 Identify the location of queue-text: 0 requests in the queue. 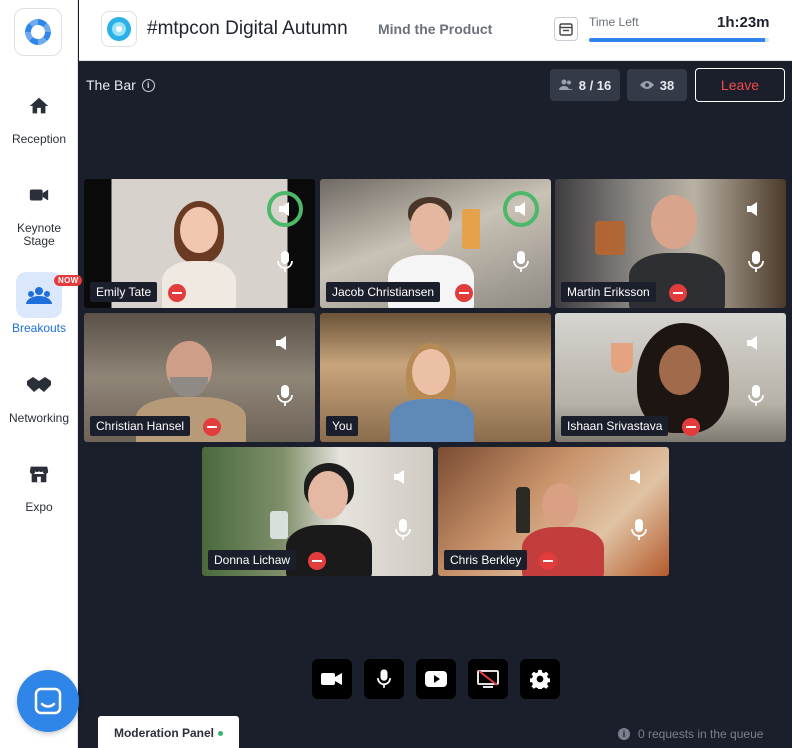
(701, 734).